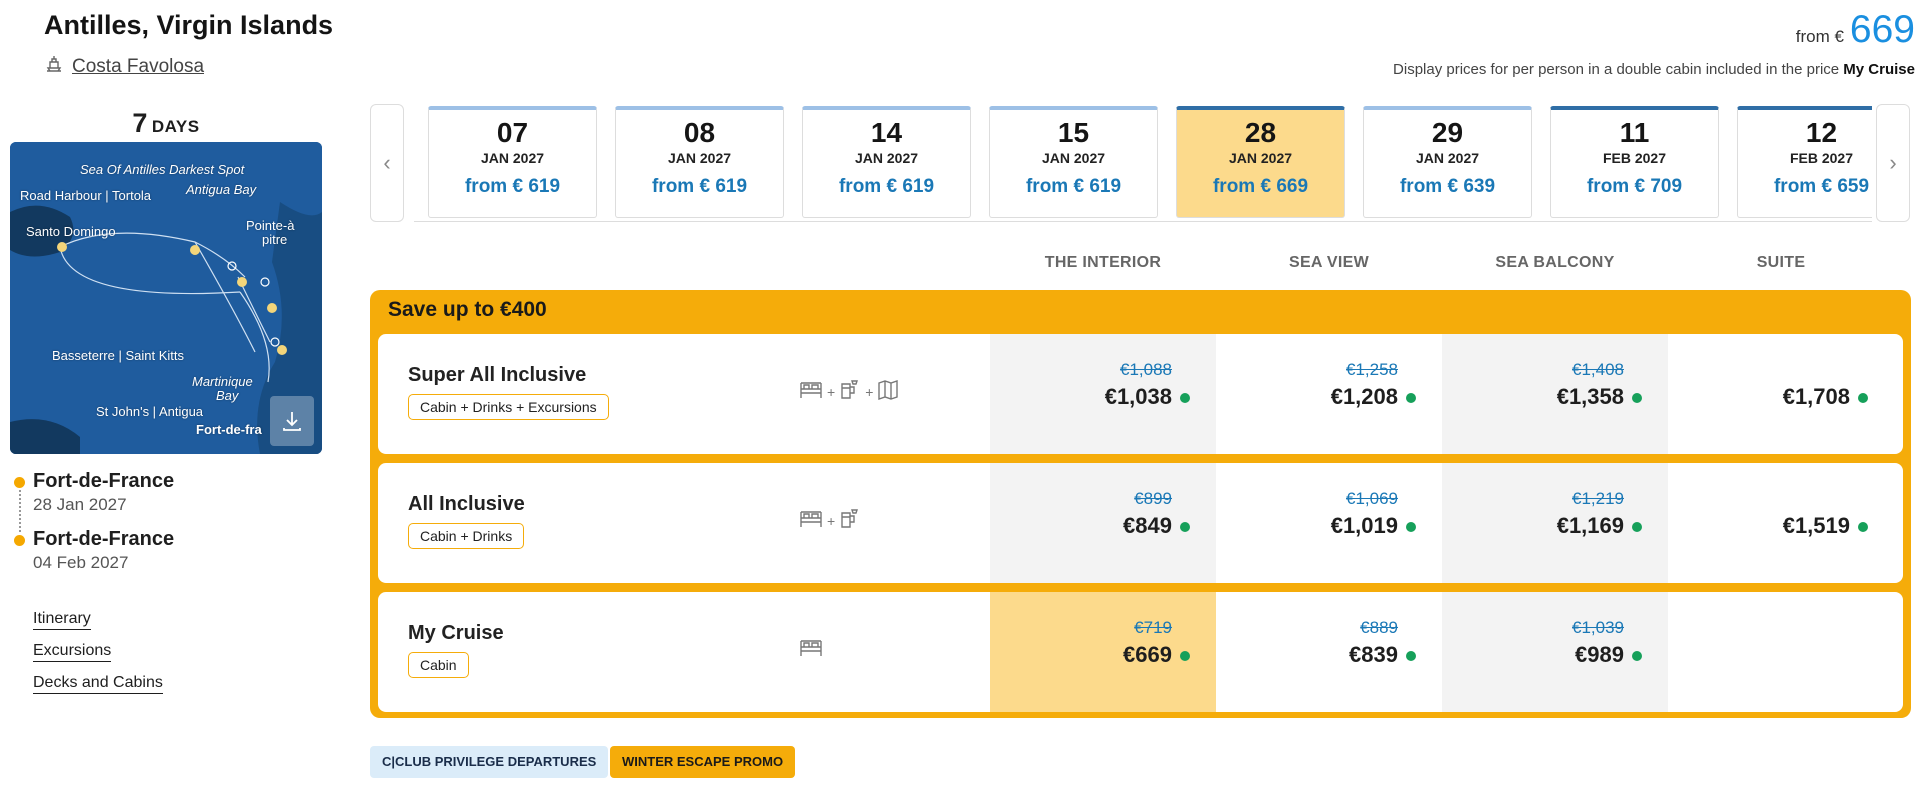  I want to click on date-option: 29 JAN 2027 from € 639, so click(1447, 162).